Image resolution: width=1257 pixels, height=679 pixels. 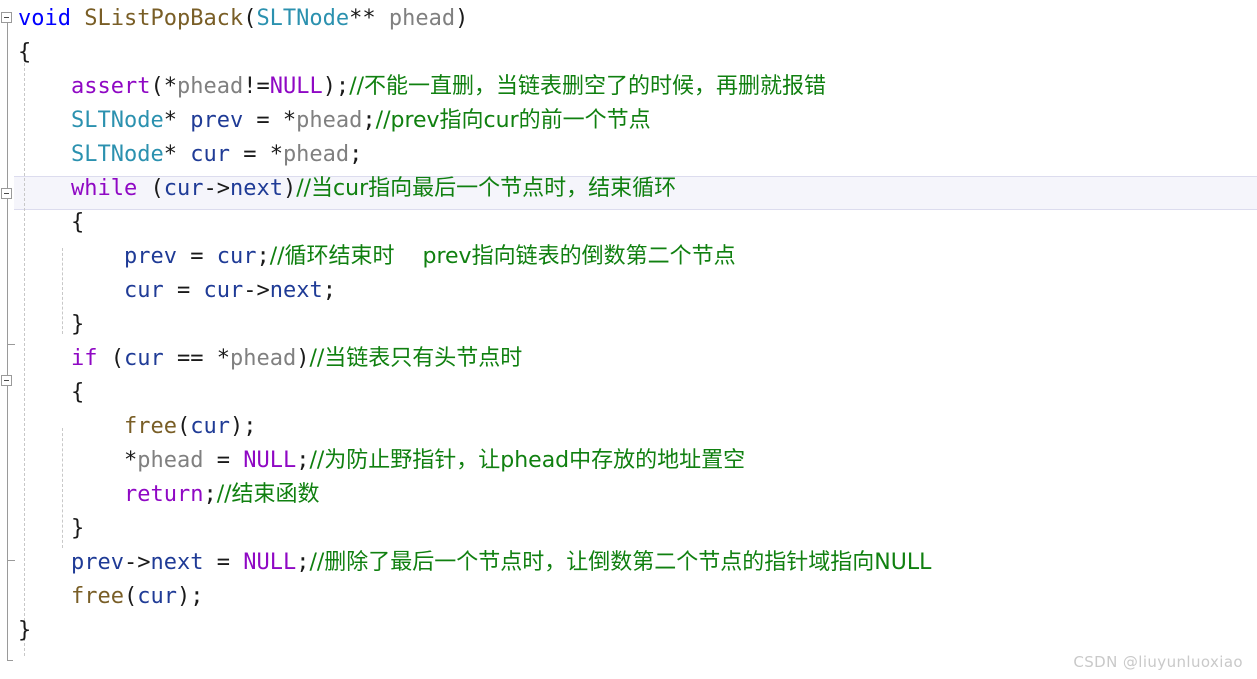 I want to click on code-token: //当cur指向最后一个节点时，结束循环, so click(x=486, y=188).